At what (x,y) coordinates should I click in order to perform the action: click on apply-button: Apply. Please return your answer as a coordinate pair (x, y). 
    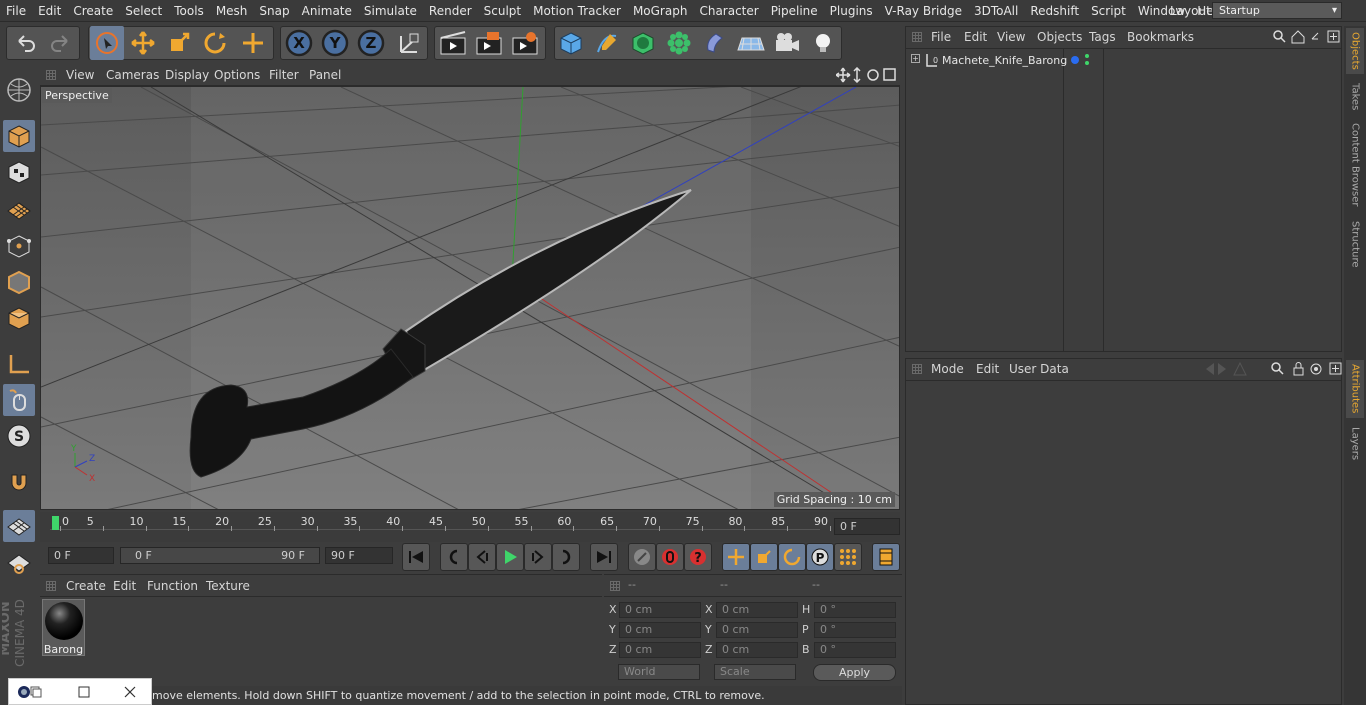
    Looking at the image, I should click on (854, 672).